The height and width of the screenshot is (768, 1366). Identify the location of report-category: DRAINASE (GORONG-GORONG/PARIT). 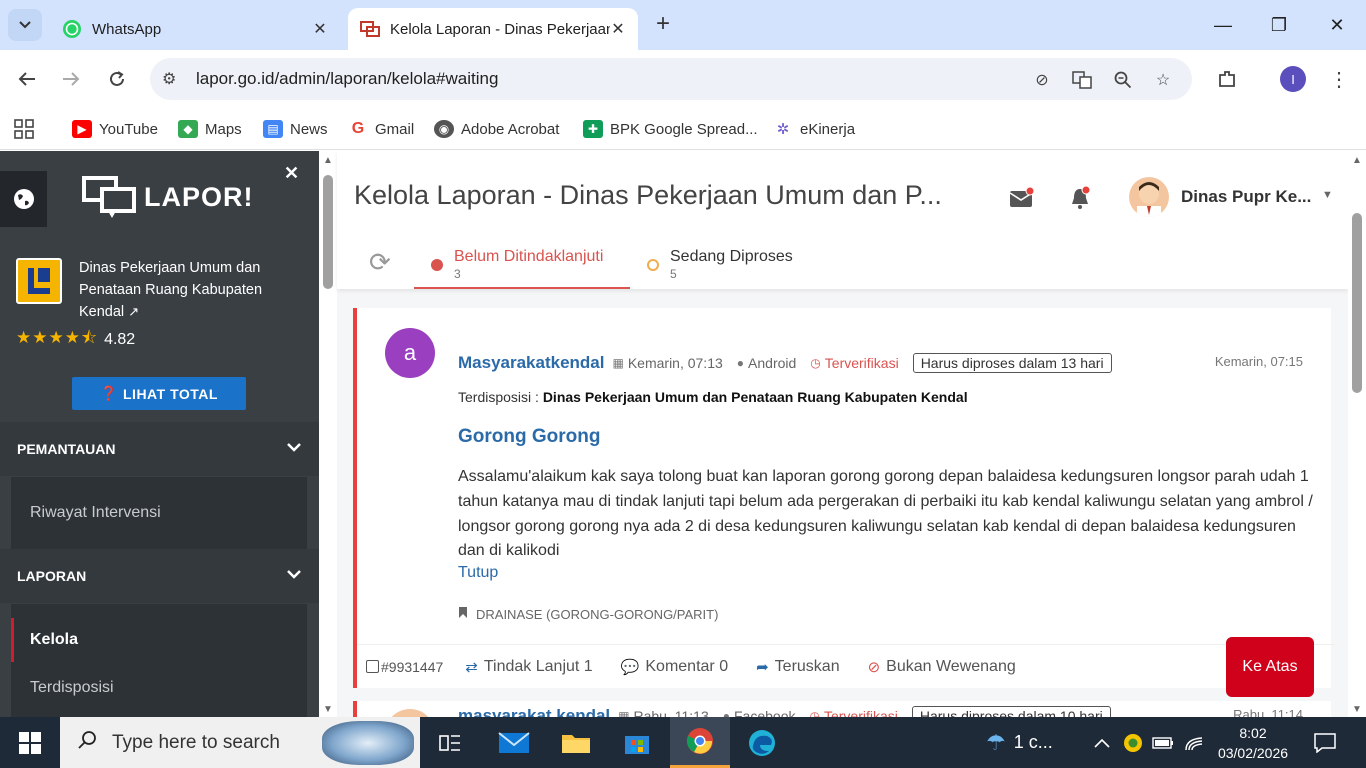
(588, 614).